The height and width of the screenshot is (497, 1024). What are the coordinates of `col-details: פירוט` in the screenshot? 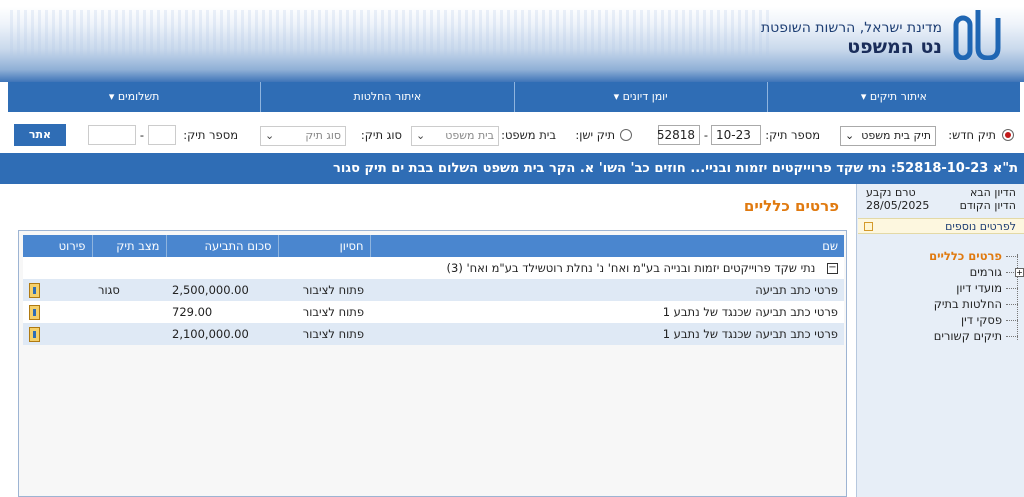 It's located at (57, 246).